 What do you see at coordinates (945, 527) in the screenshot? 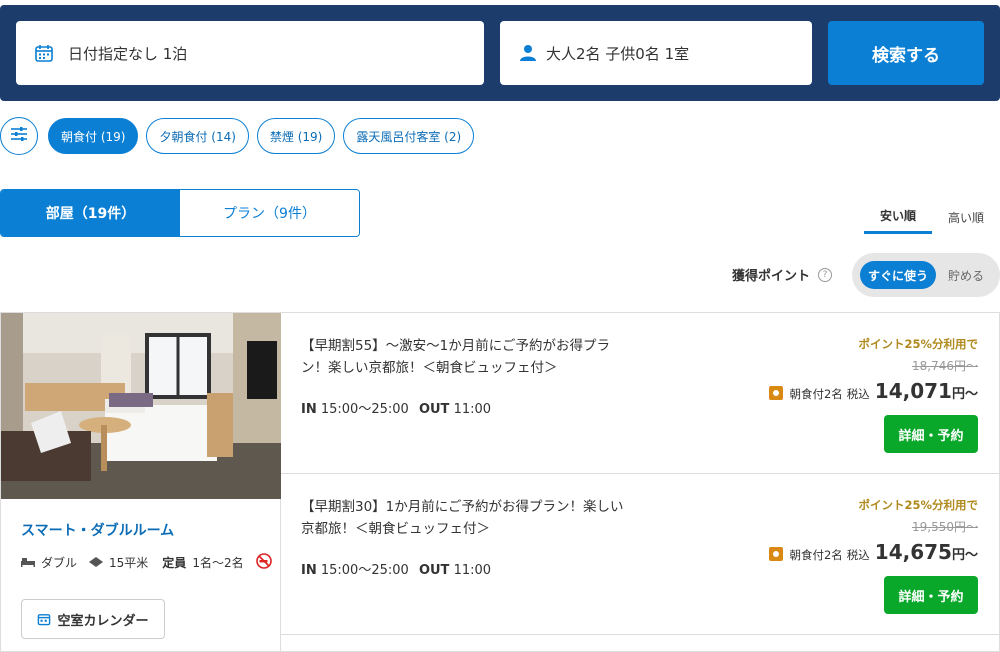
I see `original-price: 19,550円〜` at bounding box center [945, 527].